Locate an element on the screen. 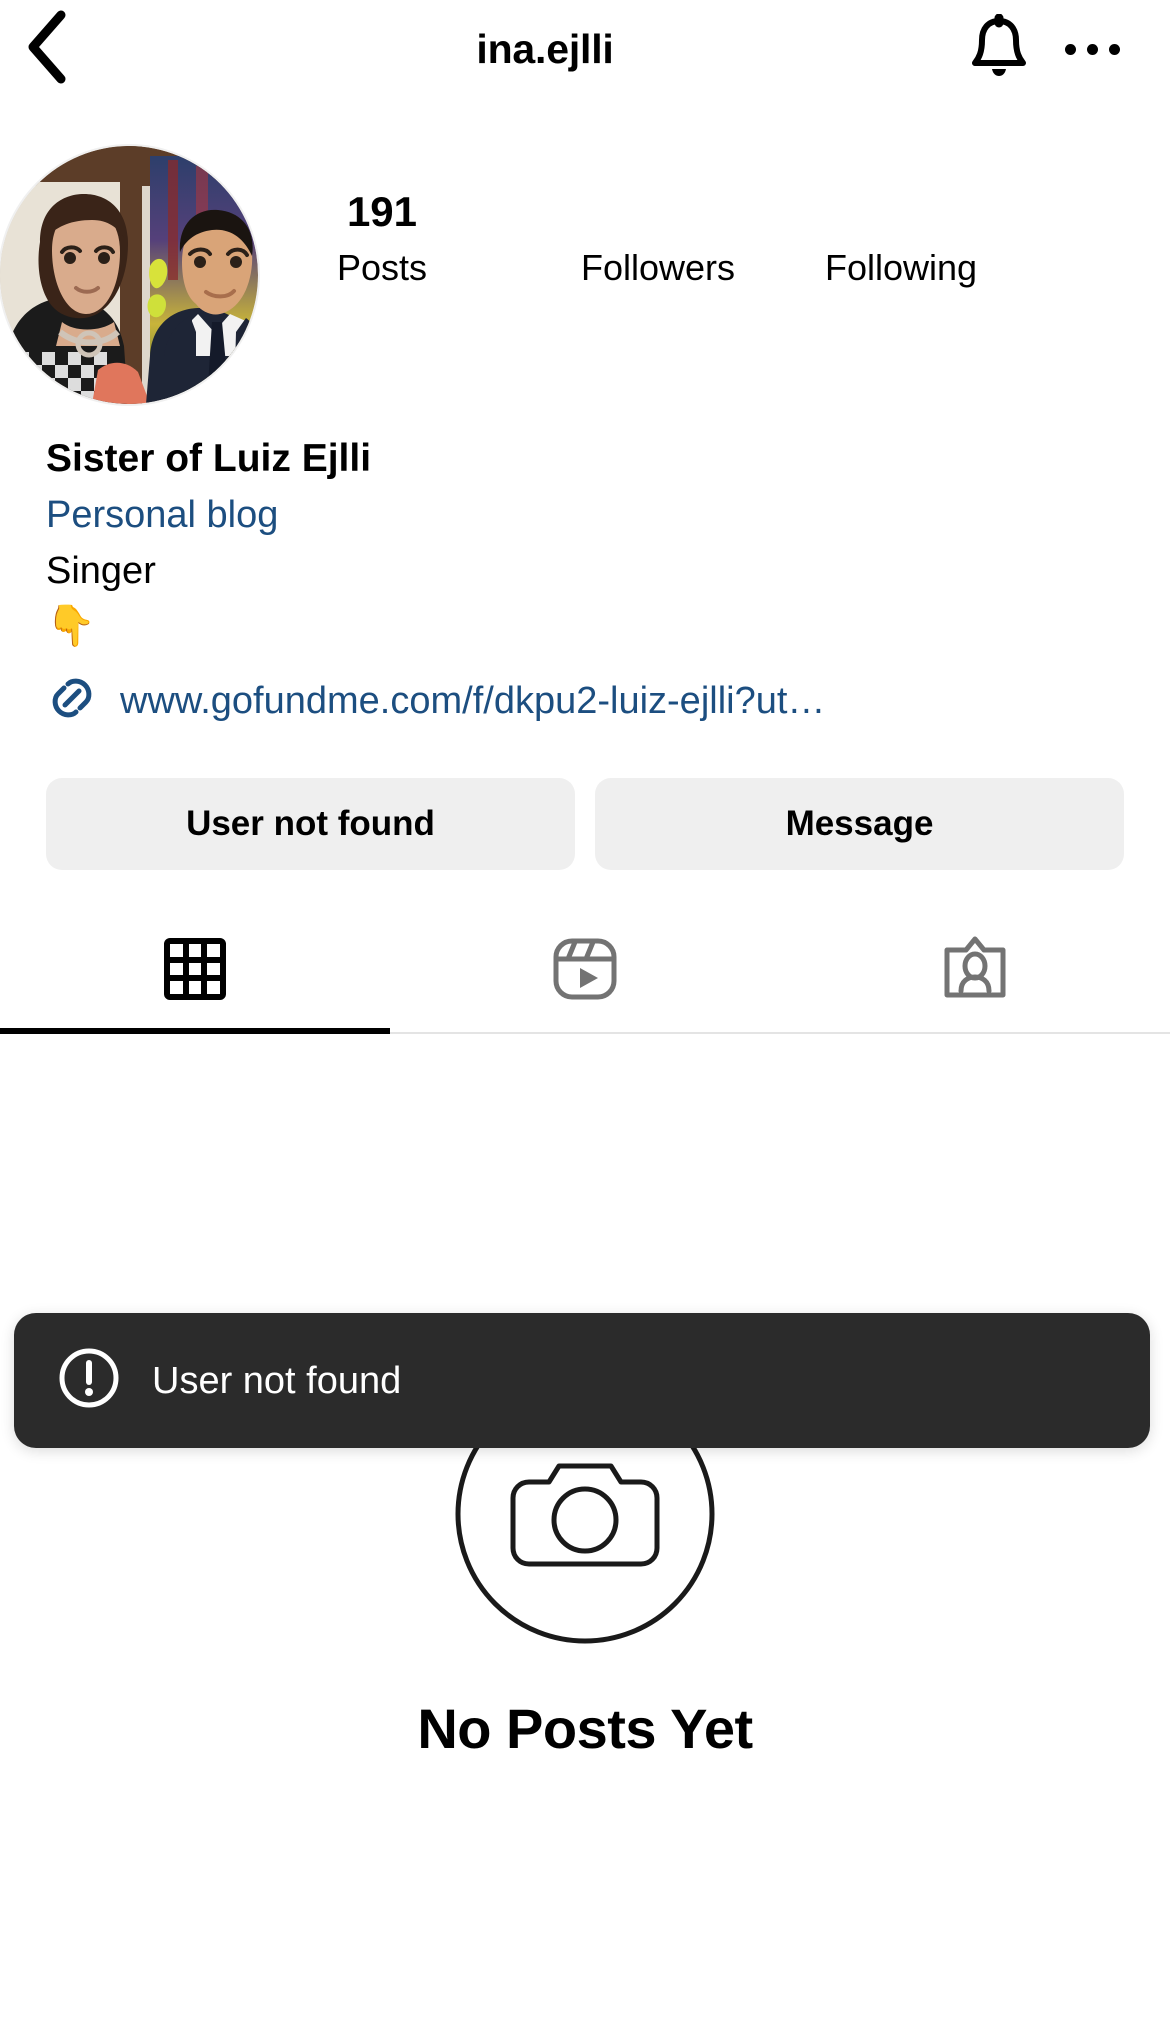 This screenshot has height=2020, width=1170. notifications-button is located at coordinates (999, 49).